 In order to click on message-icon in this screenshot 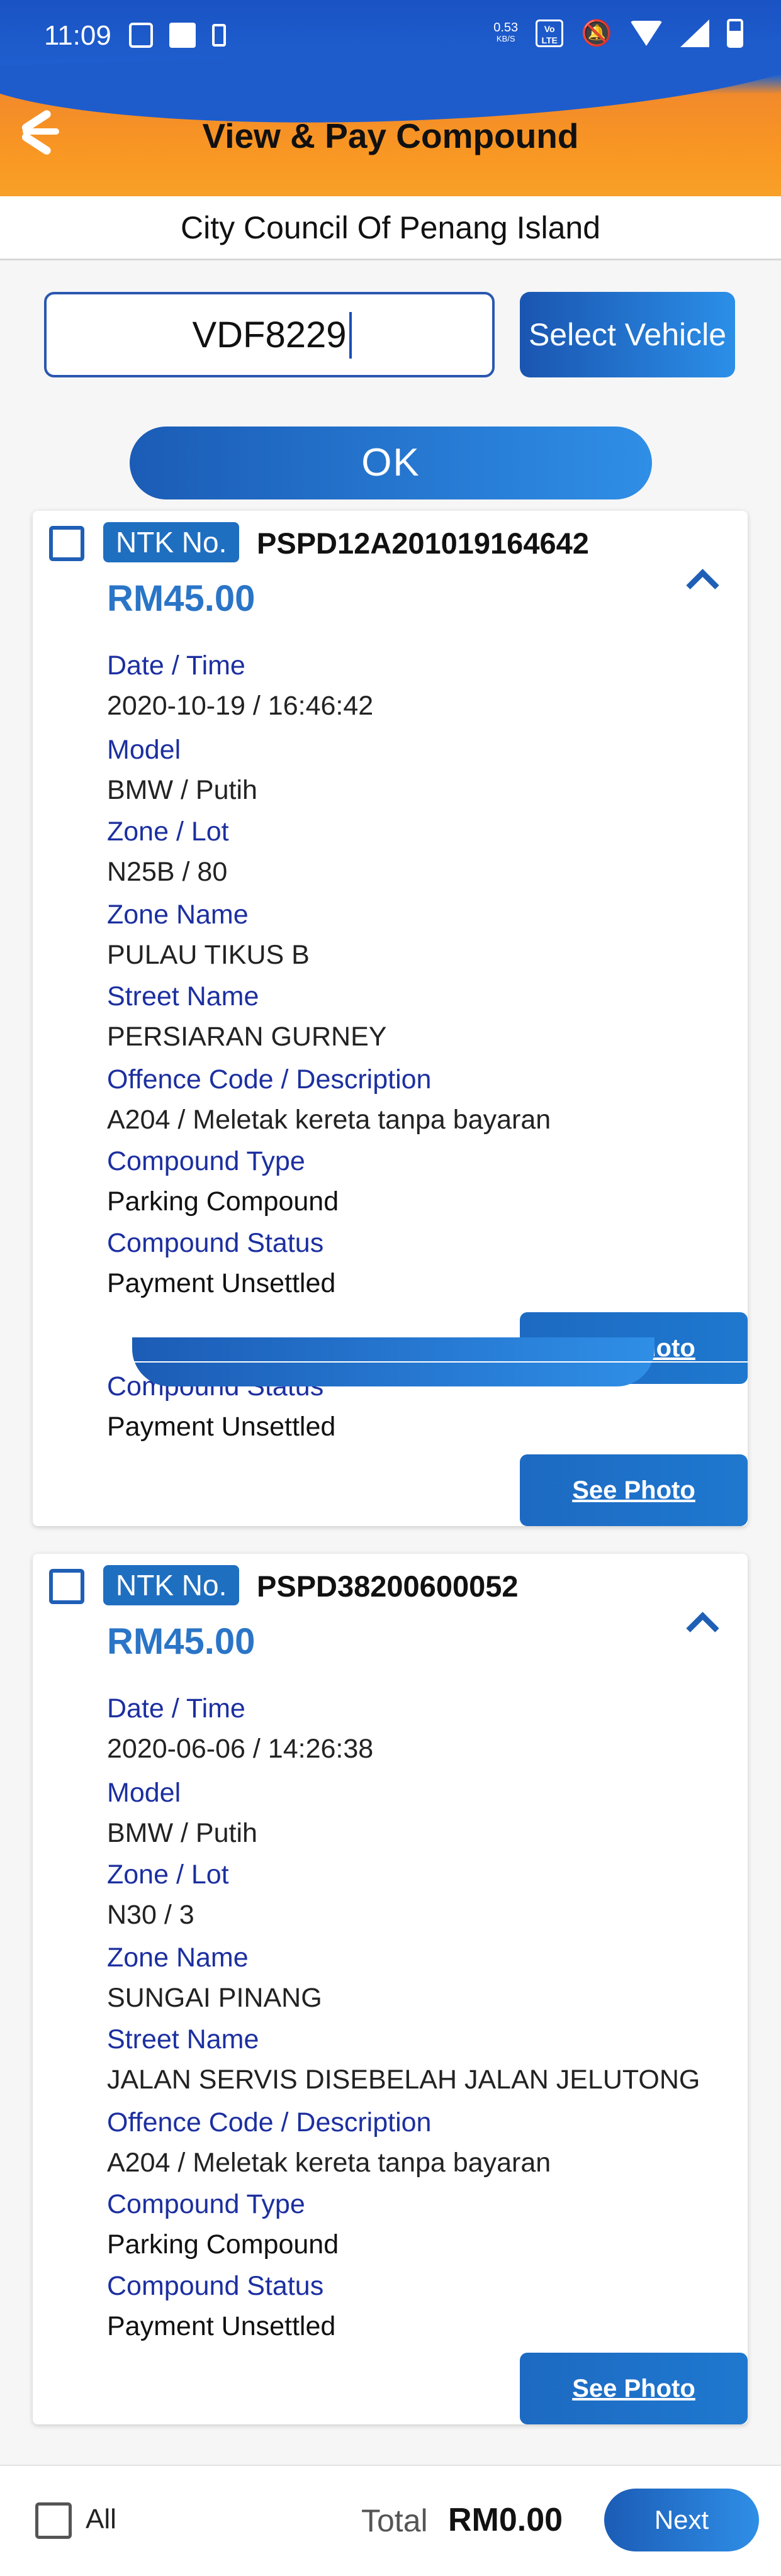, I will do `click(141, 35)`.